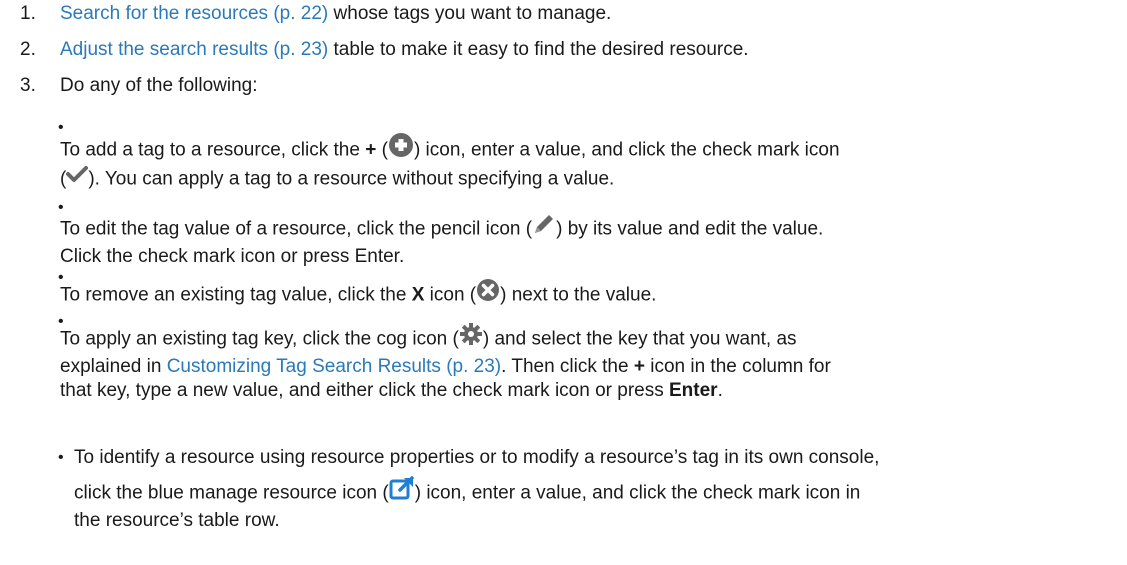  What do you see at coordinates (488, 293) in the screenshot?
I see `remove-circle-icon` at bounding box center [488, 293].